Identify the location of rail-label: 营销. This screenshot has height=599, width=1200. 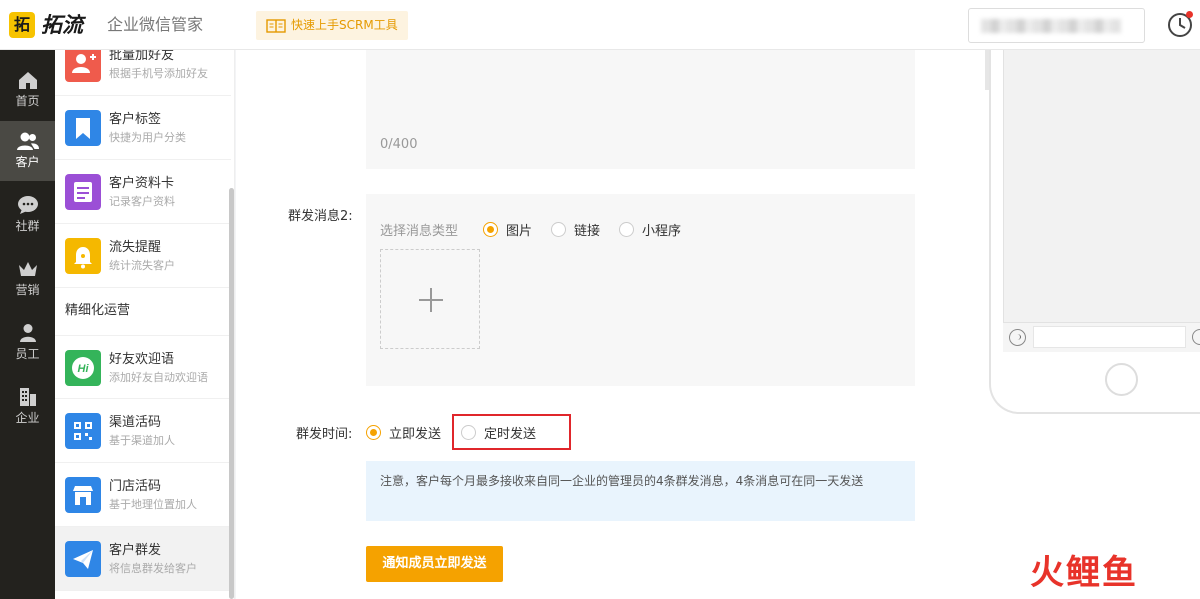
(27, 290).